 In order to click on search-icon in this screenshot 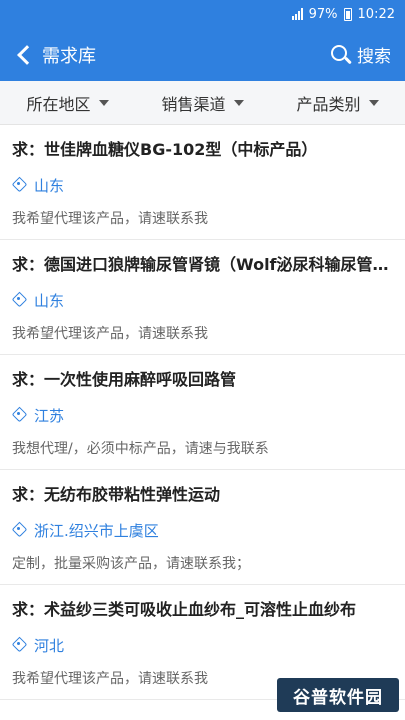, I will do `click(341, 54)`.